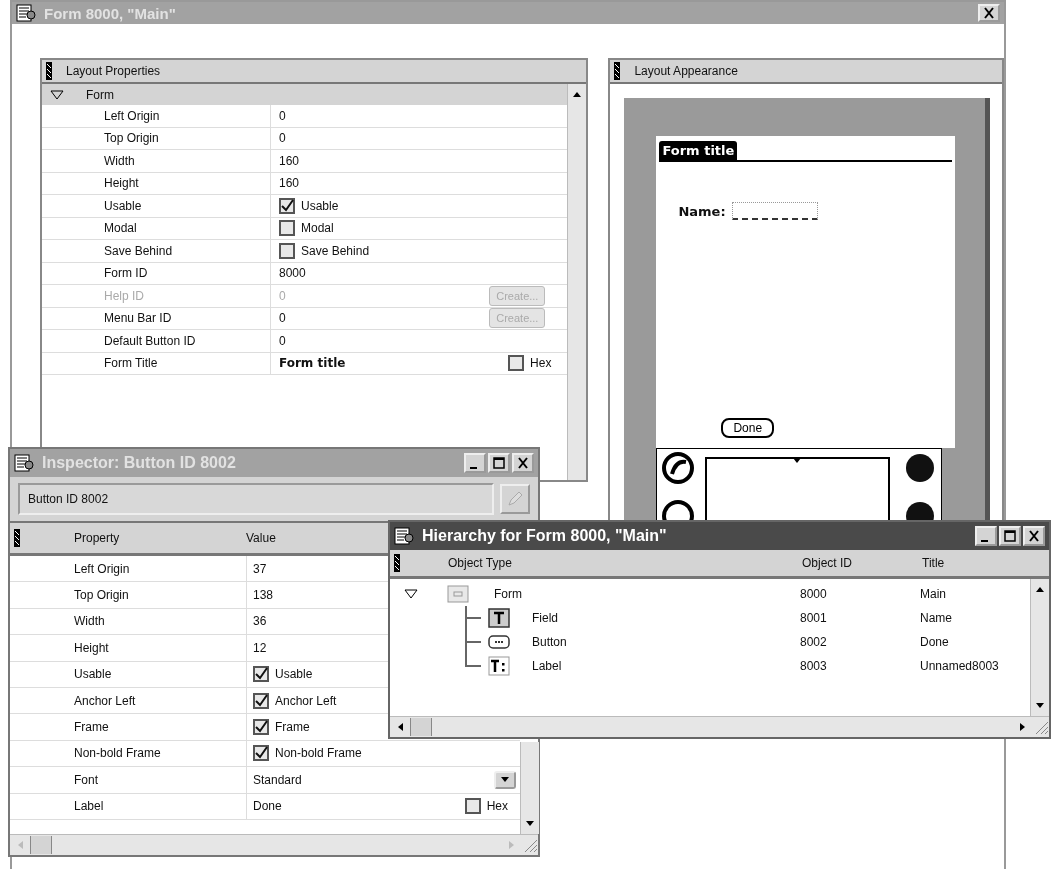 The height and width of the screenshot is (869, 1051). I want to click on tree-row: Form 8000 Main, so click(710, 594).